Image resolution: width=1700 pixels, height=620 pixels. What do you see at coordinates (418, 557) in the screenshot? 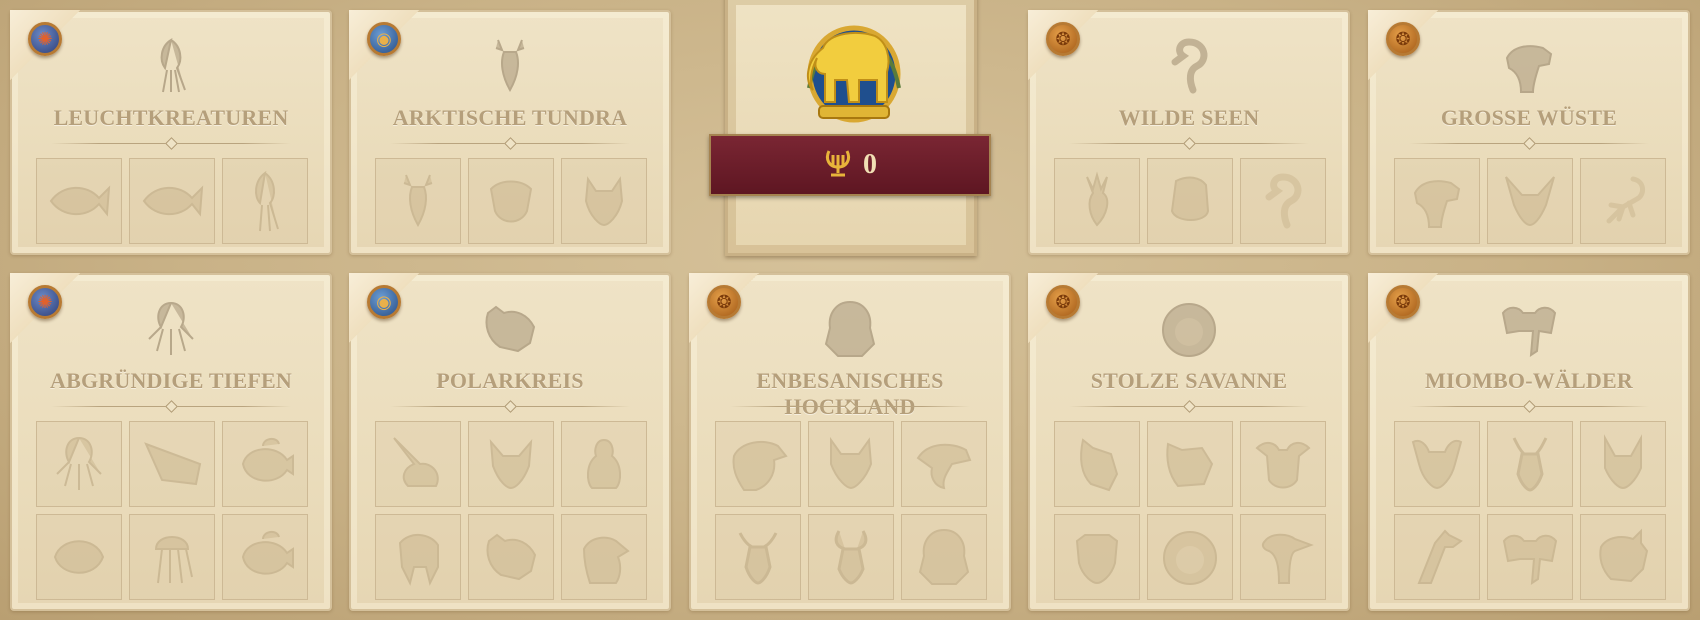
I see `slot-walrus` at bounding box center [418, 557].